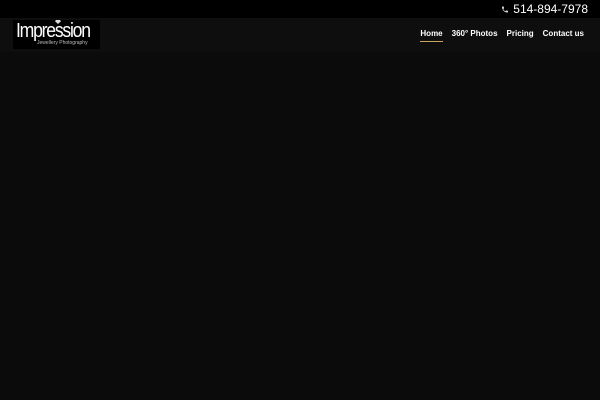 The image size is (600, 400). What do you see at coordinates (520, 34) in the screenshot?
I see `nav-item-pricing: Pricing` at bounding box center [520, 34].